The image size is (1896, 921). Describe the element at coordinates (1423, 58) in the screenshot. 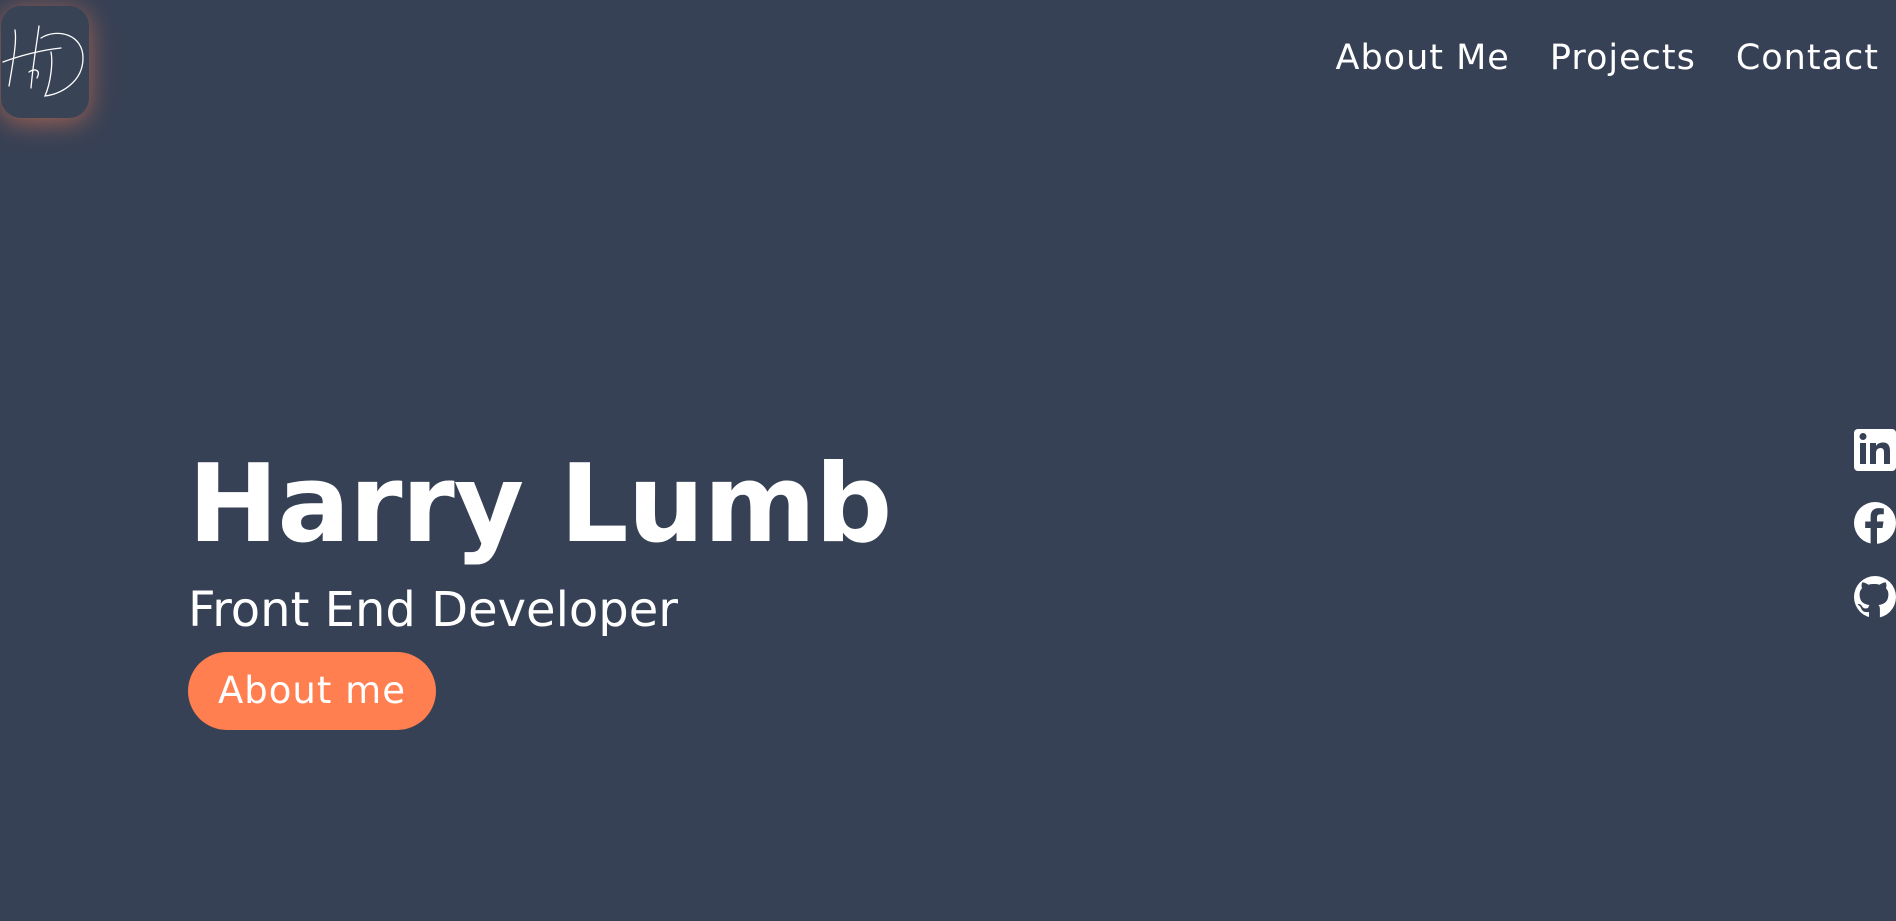

I see `nav-link-about-me: About Me` at that location.